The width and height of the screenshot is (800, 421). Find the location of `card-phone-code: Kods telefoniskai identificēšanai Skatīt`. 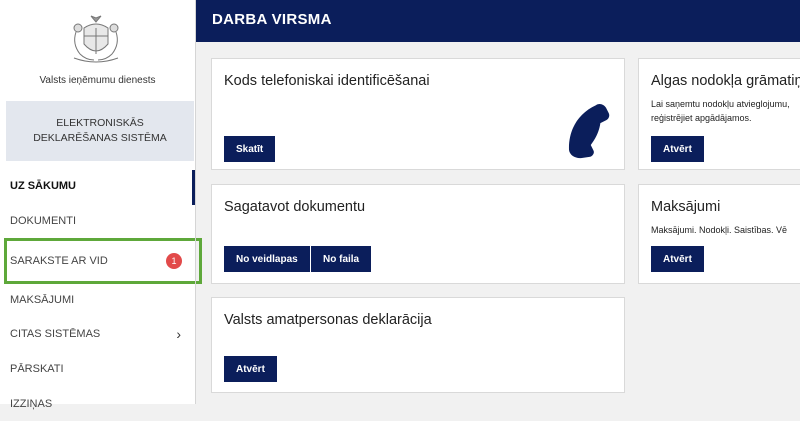

card-phone-code: Kods telefoniskai identificēšanai Skatīt is located at coordinates (418, 114).